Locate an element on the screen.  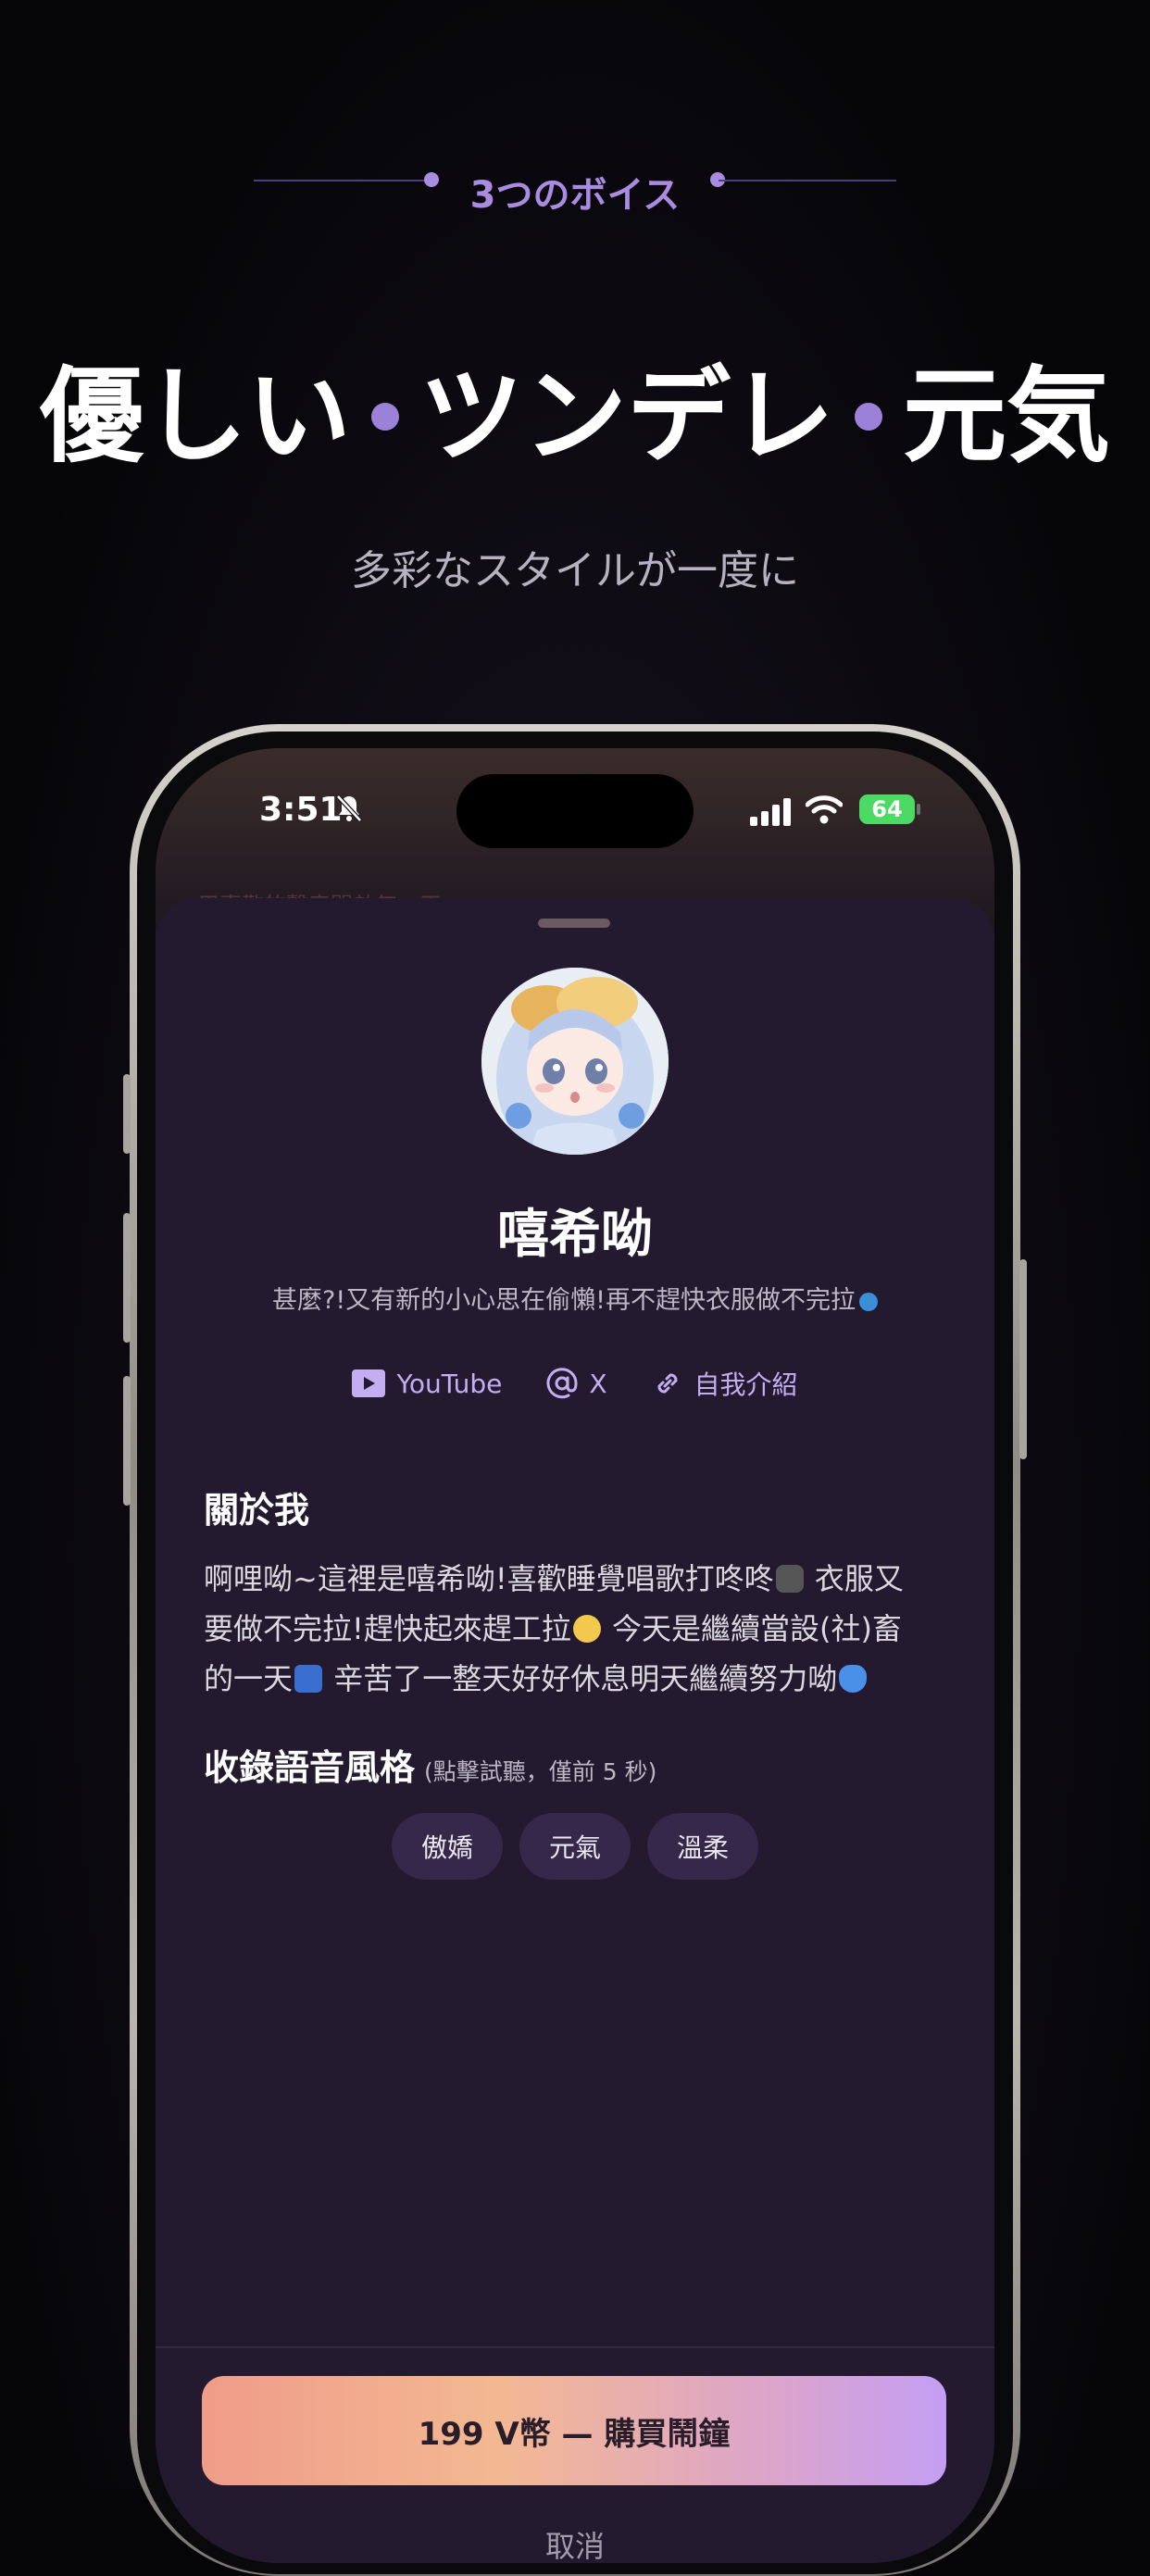
voice-styles-note: (點擊試聽，僅前 5 秒) is located at coordinates (540, 1772).